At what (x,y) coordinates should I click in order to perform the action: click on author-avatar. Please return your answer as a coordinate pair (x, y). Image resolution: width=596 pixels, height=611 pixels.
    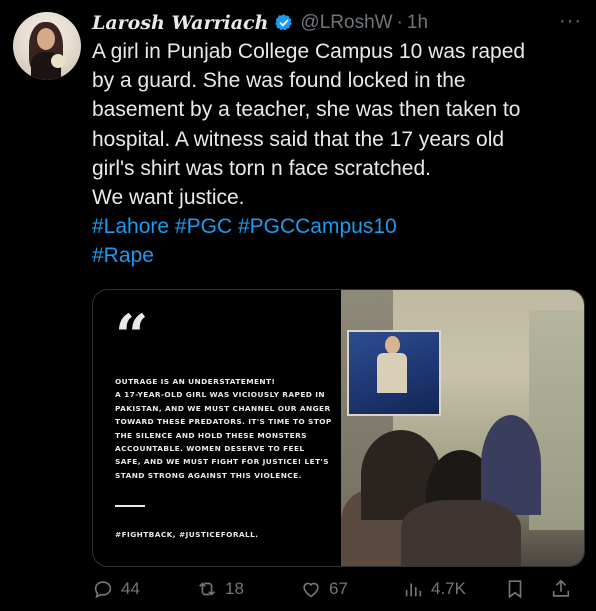
    Looking at the image, I should click on (47, 46).